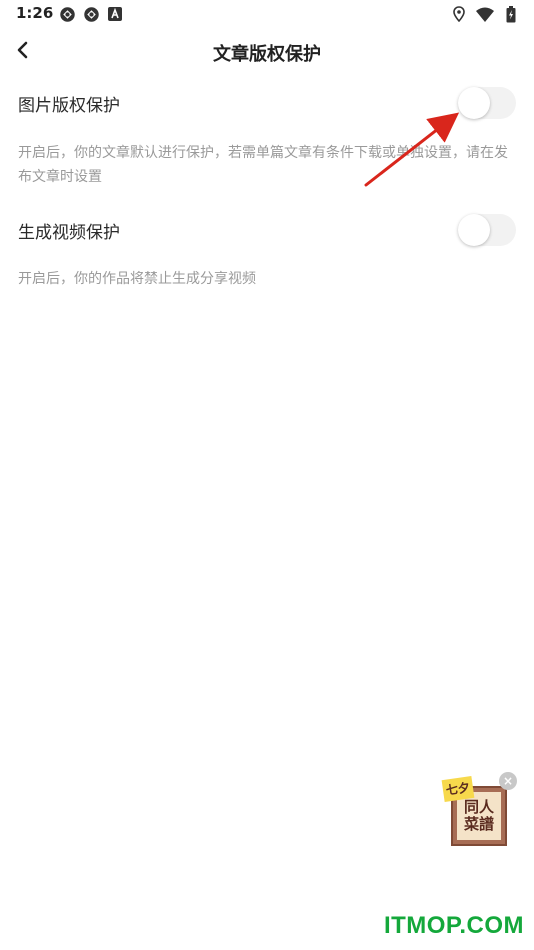 The height and width of the screenshot is (950, 534). I want to click on wifi-icon, so click(485, 14).